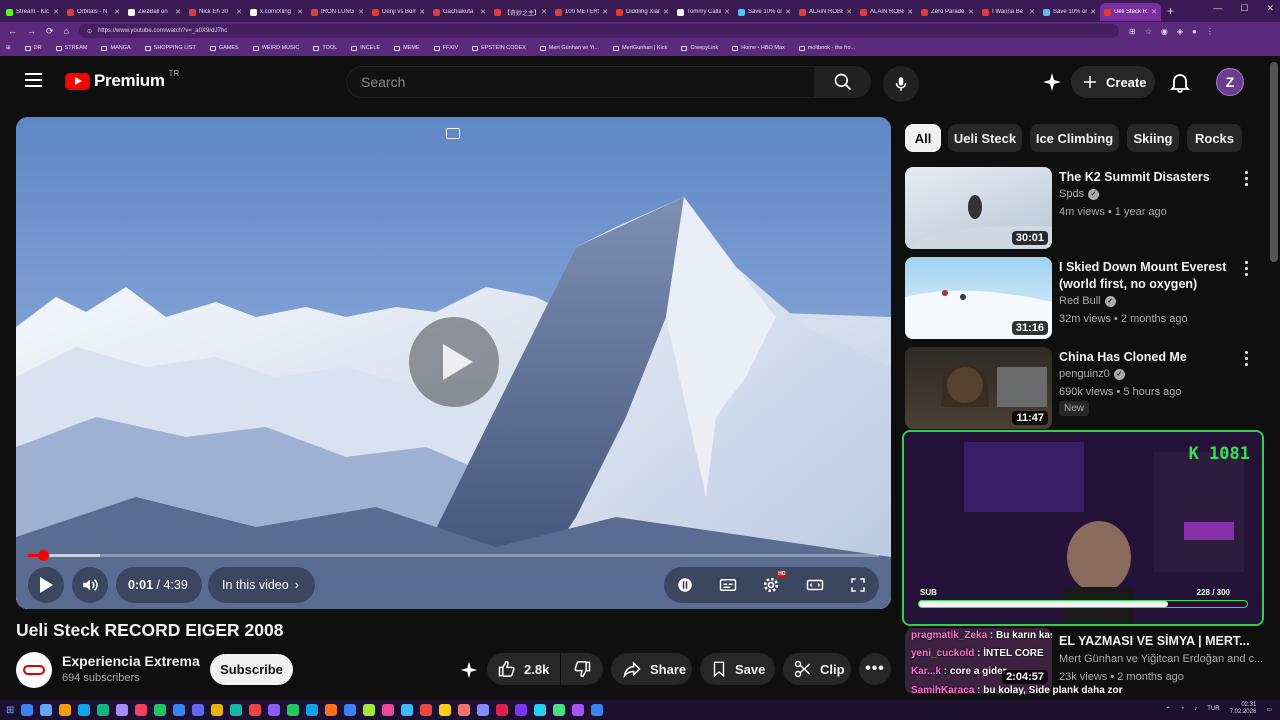 The image size is (1280, 720). I want to click on subscribe-button: Subscribe, so click(251, 669).